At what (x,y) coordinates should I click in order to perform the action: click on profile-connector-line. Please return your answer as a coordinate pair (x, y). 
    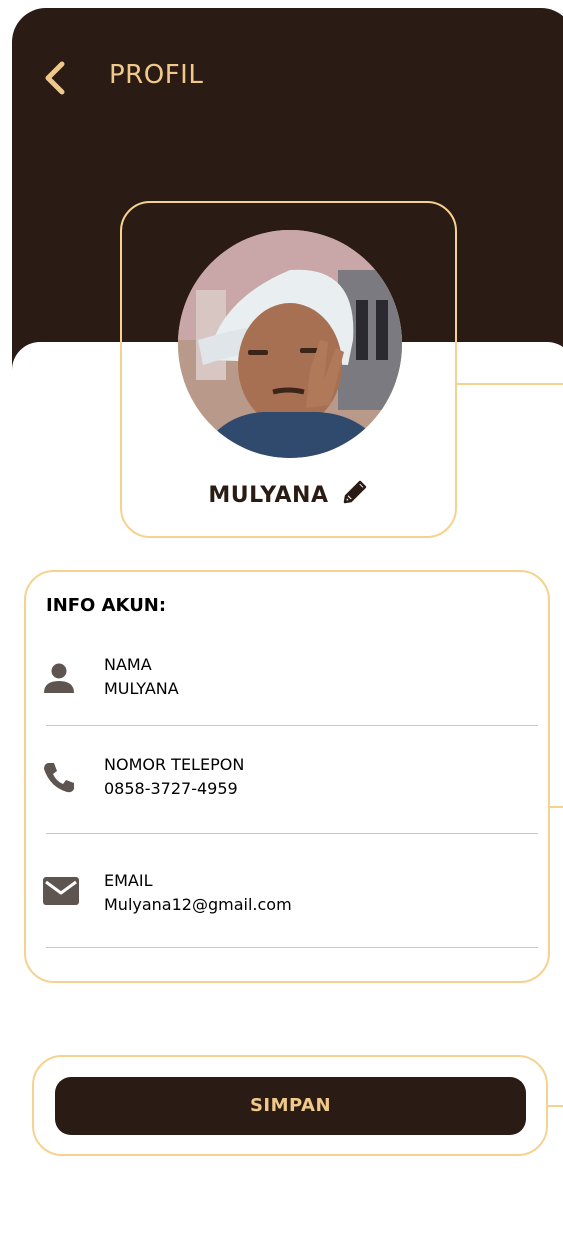
    Looking at the image, I should click on (510, 384).